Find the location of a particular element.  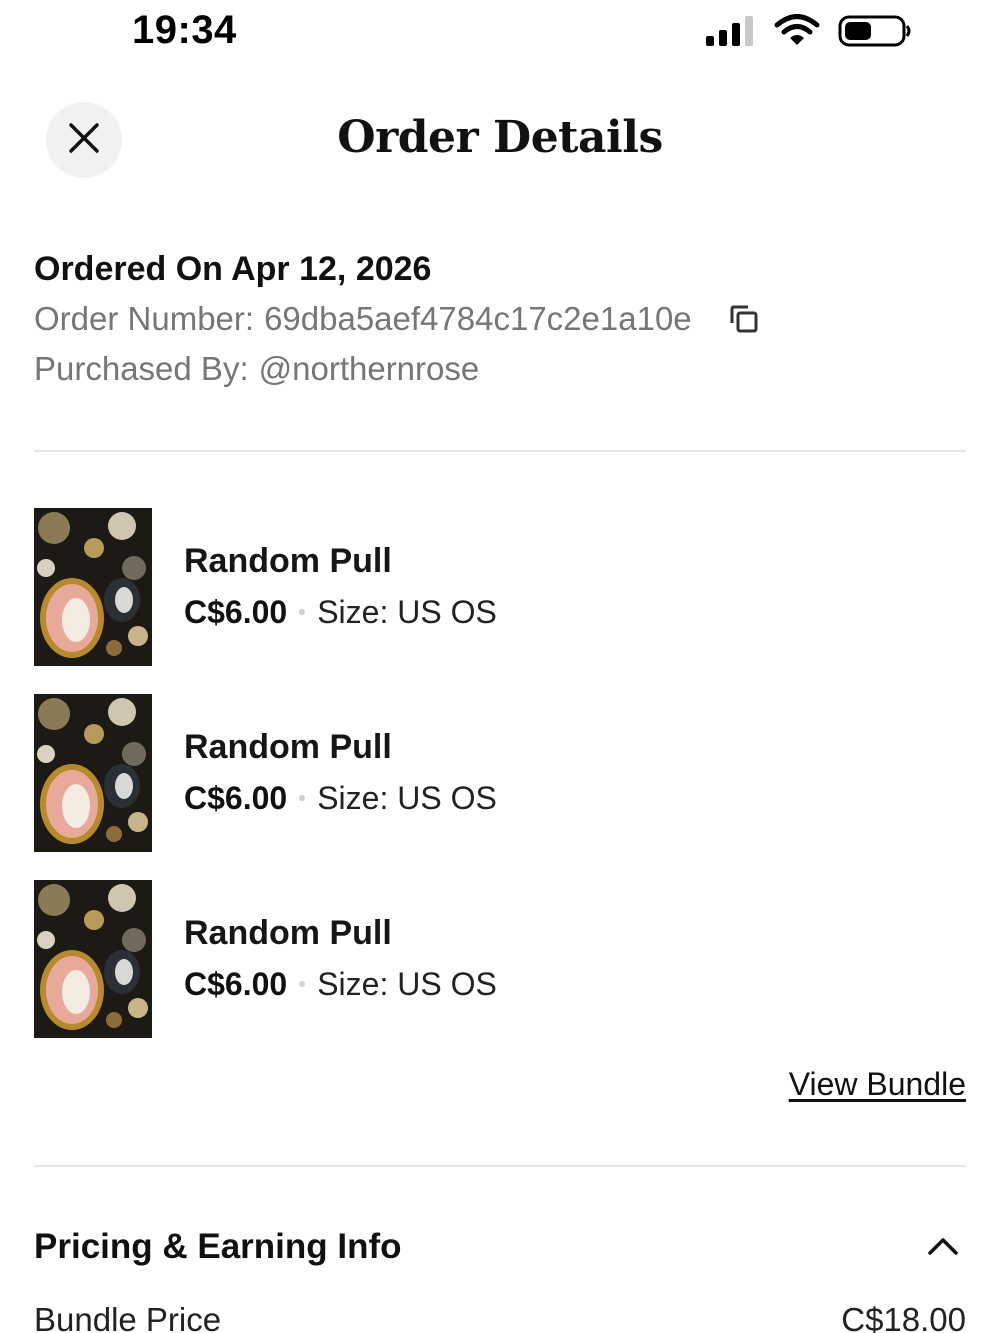

purchased-by-line: Purchased By: @northernrose is located at coordinates (504, 369).